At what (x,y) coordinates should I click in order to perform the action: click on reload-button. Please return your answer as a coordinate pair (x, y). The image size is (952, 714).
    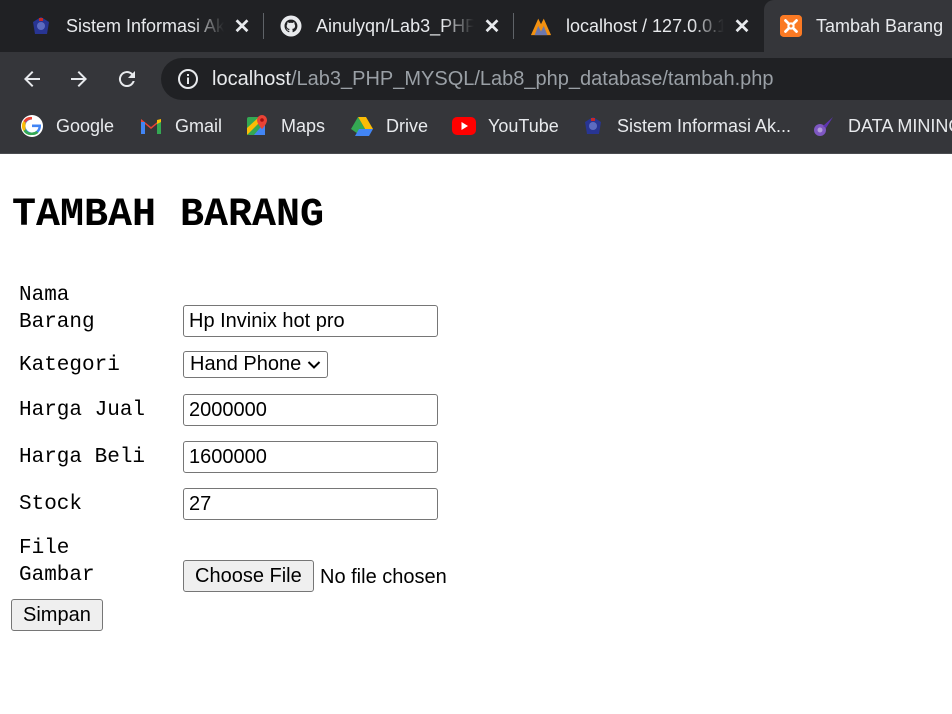
    Looking at the image, I should click on (127, 79).